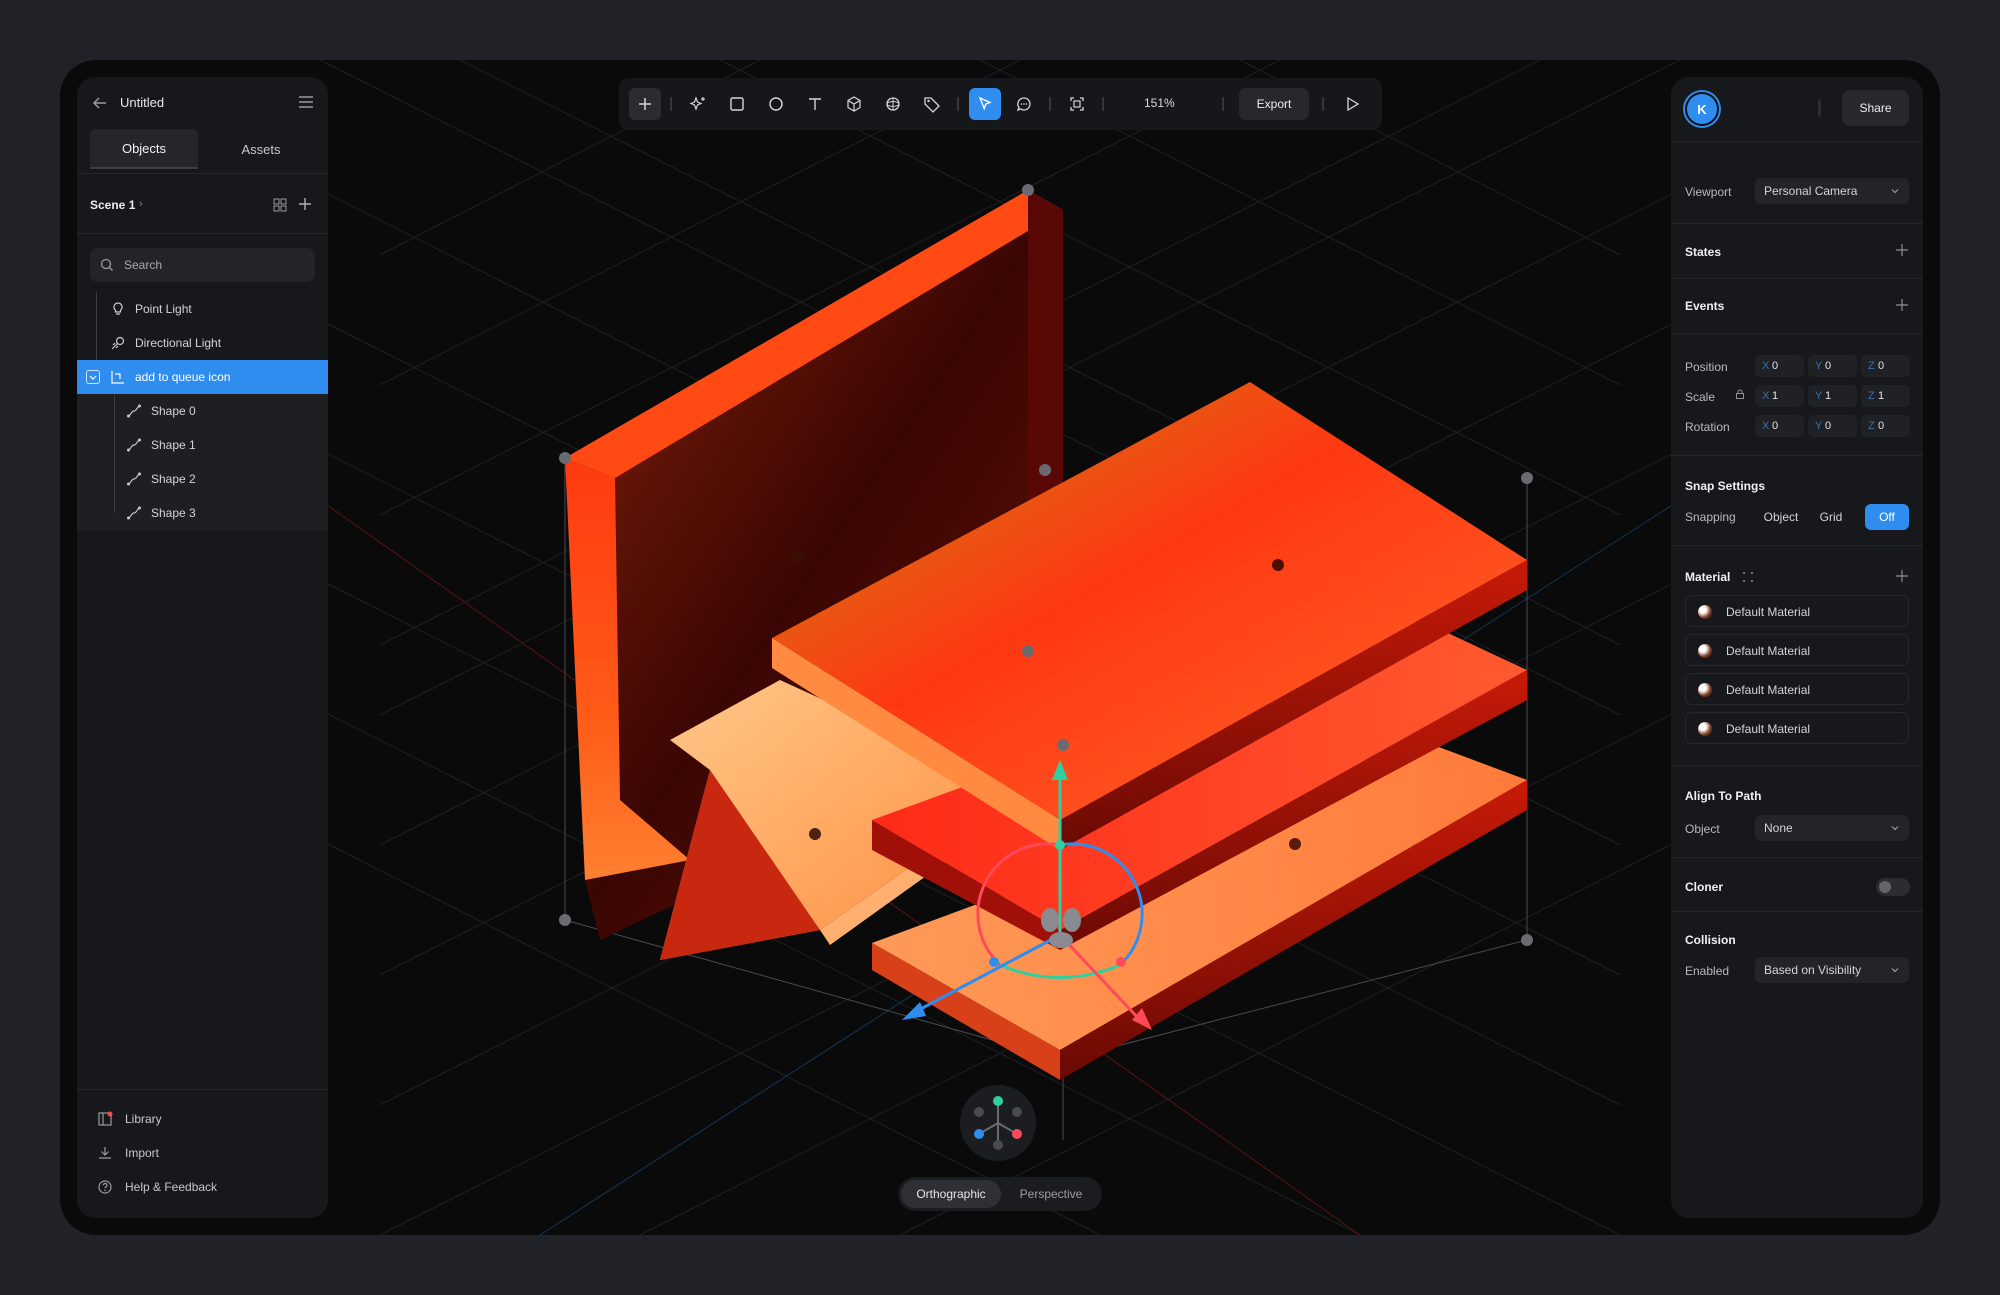 The height and width of the screenshot is (1295, 2000). What do you see at coordinates (1819, 108) in the screenshot?
I see `header-separator` at bounding box center [1819, 108].